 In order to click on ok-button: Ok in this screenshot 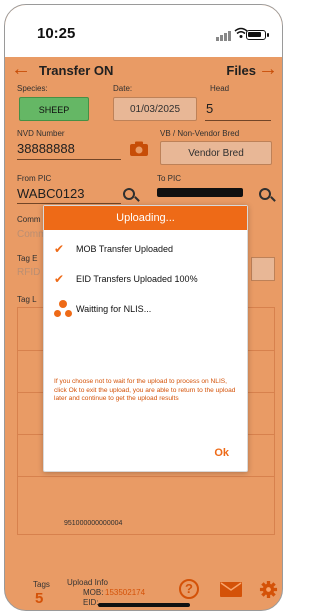, I will do `click(221, 453)`.